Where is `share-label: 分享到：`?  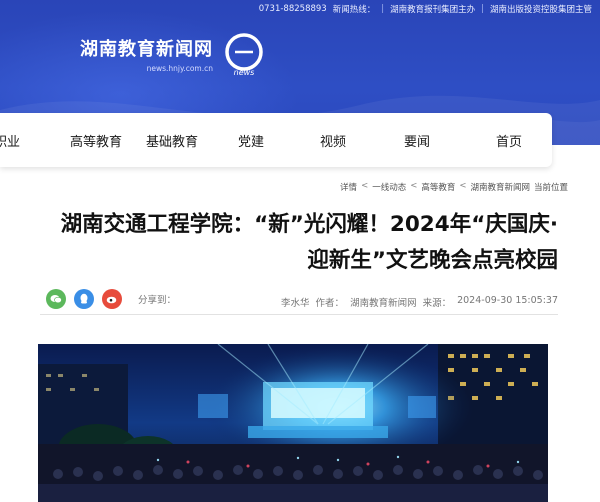 share-label: 分享到： is located at coordinates (157, 300).